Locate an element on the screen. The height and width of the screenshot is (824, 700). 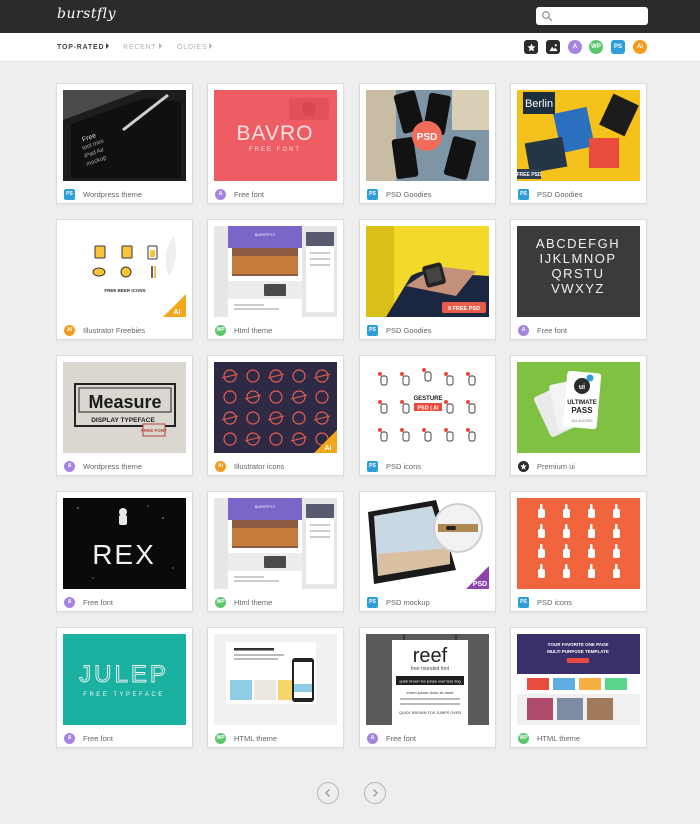
svg-text: QRSTU is located at coordinates (578, 273).